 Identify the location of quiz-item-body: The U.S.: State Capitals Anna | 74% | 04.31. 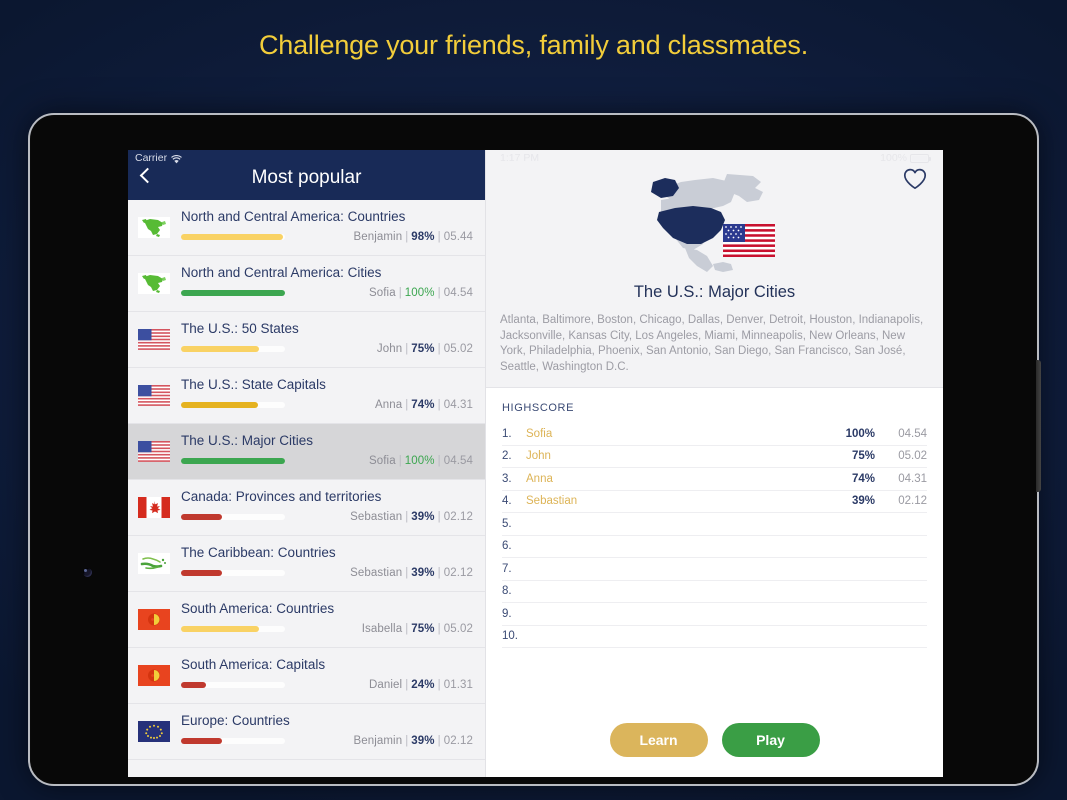
(327, 393).